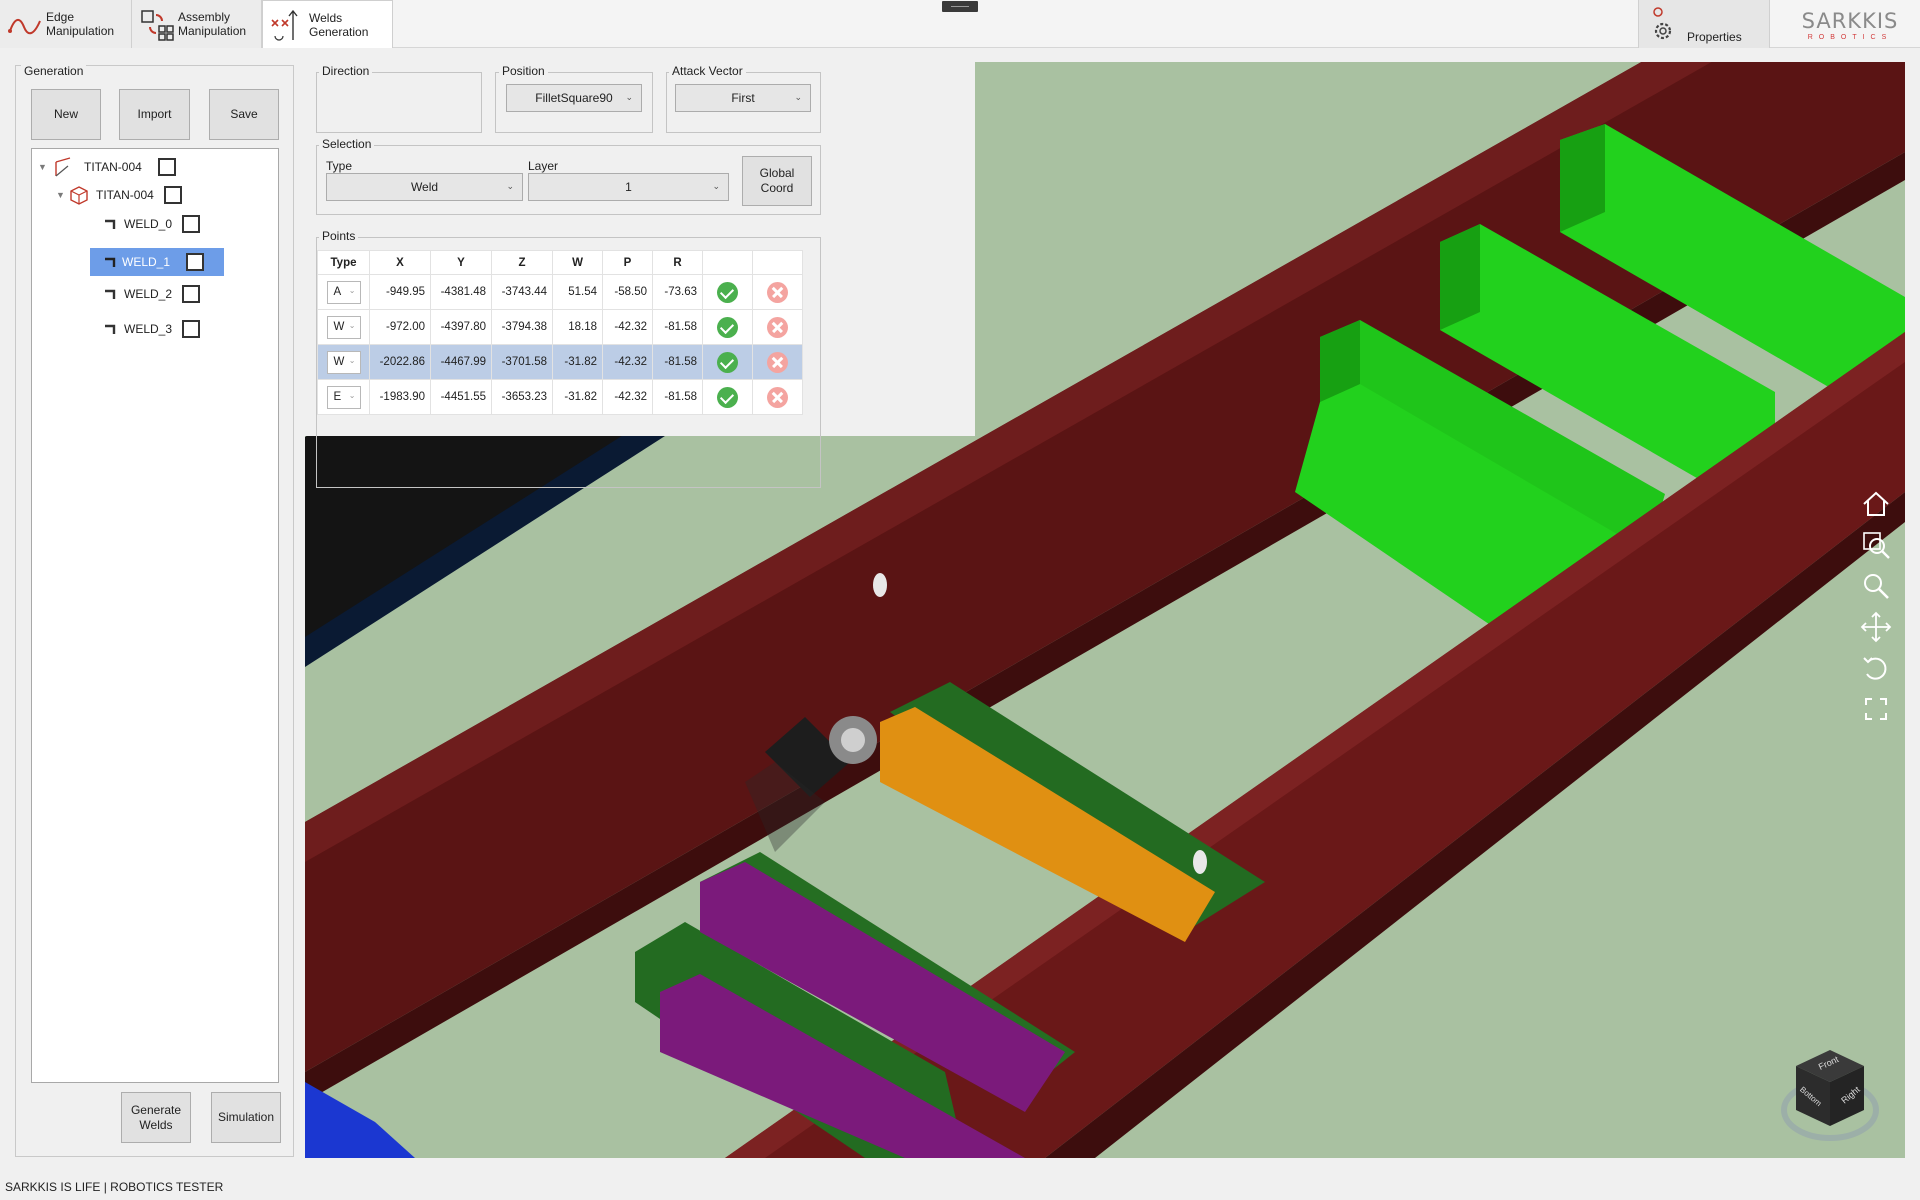  What do you see at coordinates (327, 24) in the screenshot?
I see `tab-welds-generation: Welds Generation` at bounding box center [327, 24].